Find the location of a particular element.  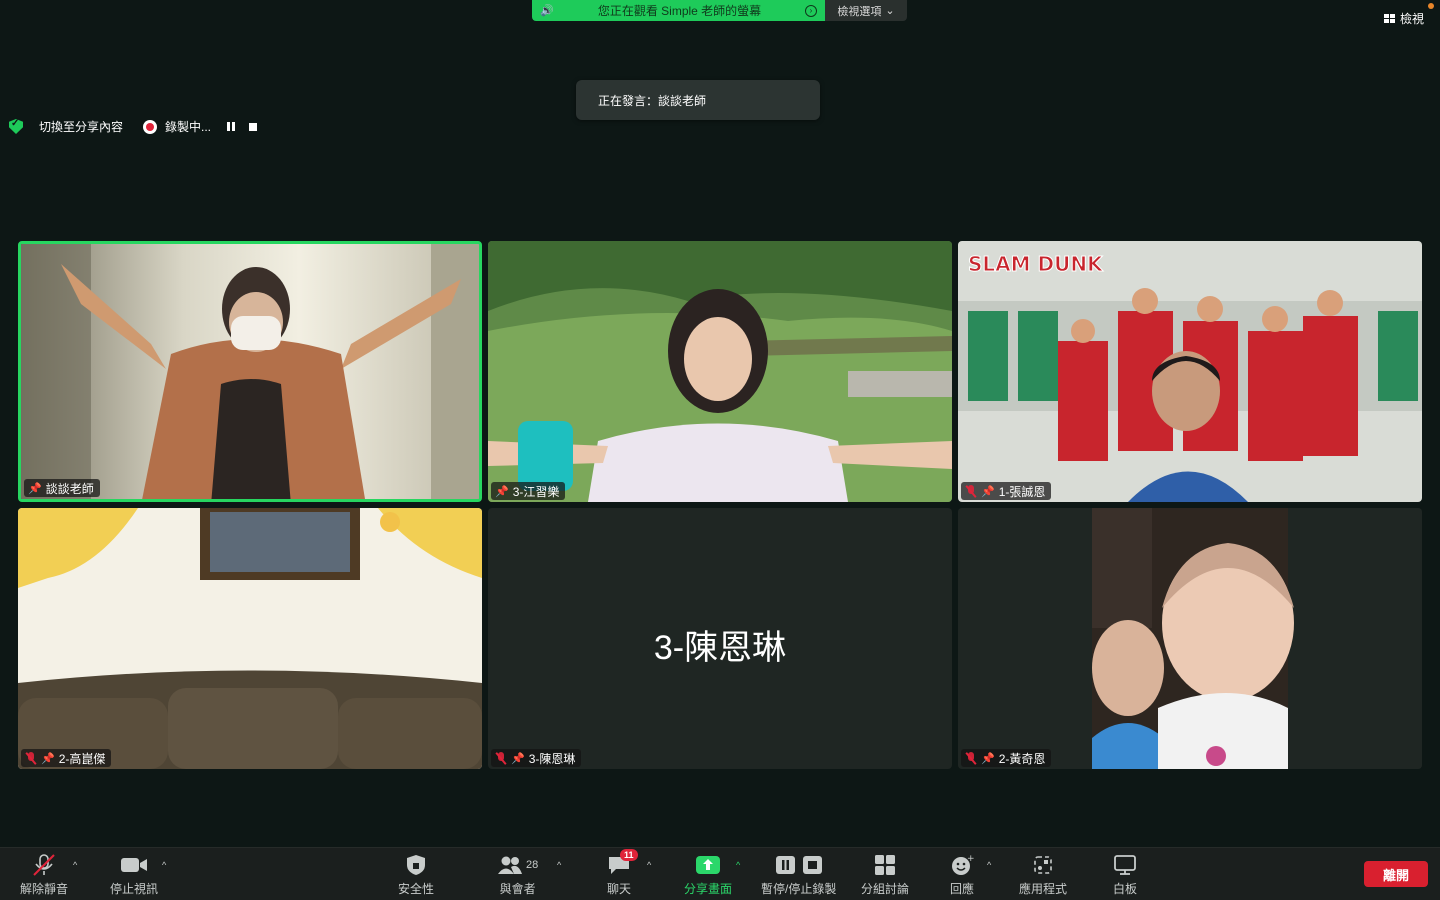

stop-video-label: 停止視訊 is located at coordinates (134, 889).